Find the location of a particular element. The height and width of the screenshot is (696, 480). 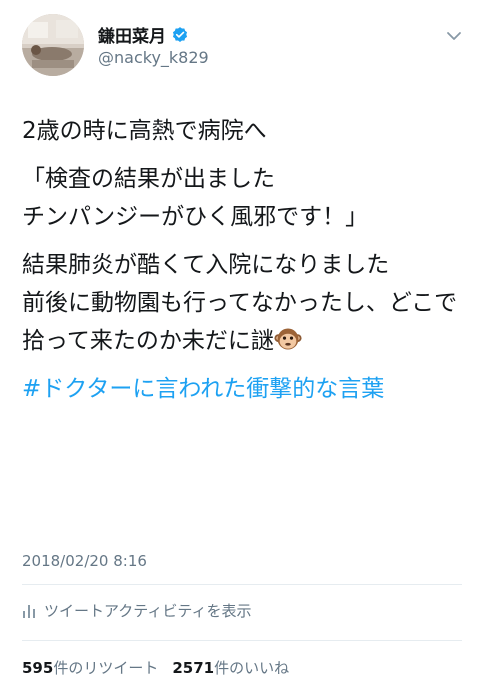

divider-bottom is located at coordinates (242, 640).